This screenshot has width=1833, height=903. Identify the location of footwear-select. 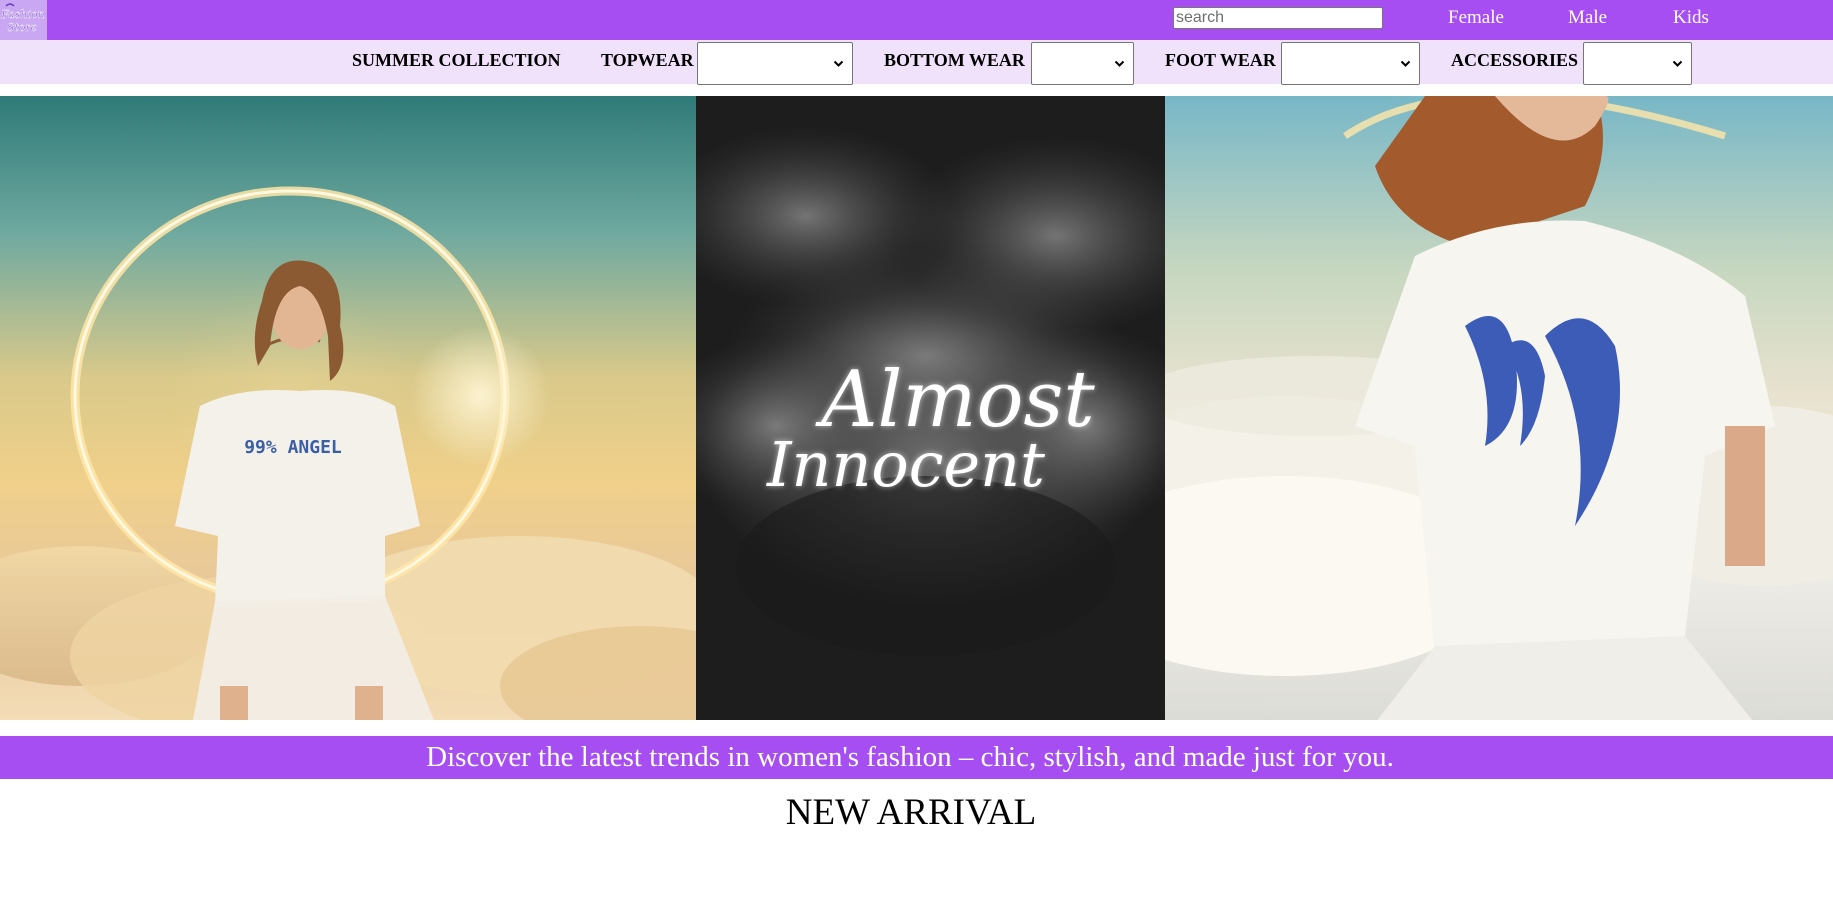
(1350, 63).